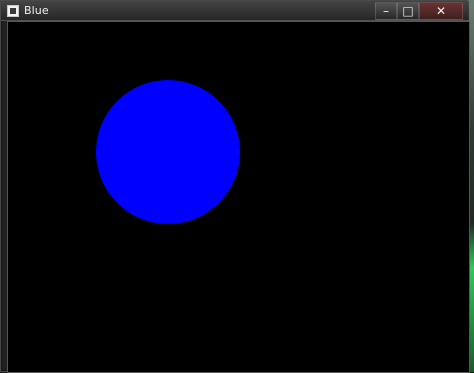  What do you see at coordinates (168, 152) in the screenshot?
I see `blue-circle` at bounding box center [168, 152].